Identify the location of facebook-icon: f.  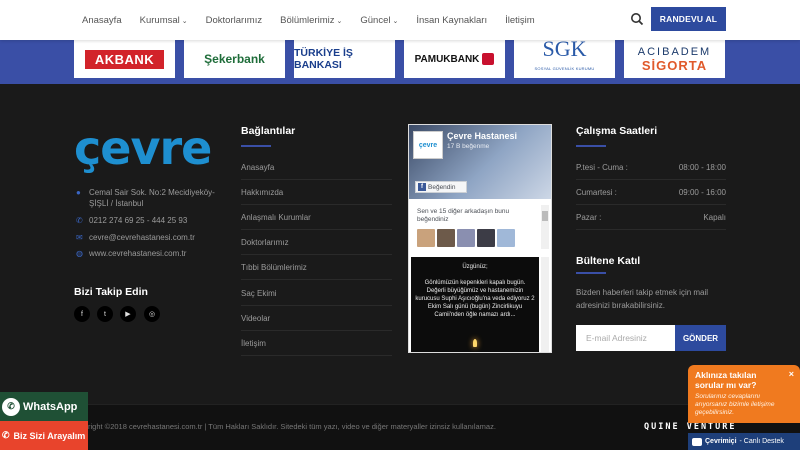
(82, 314).